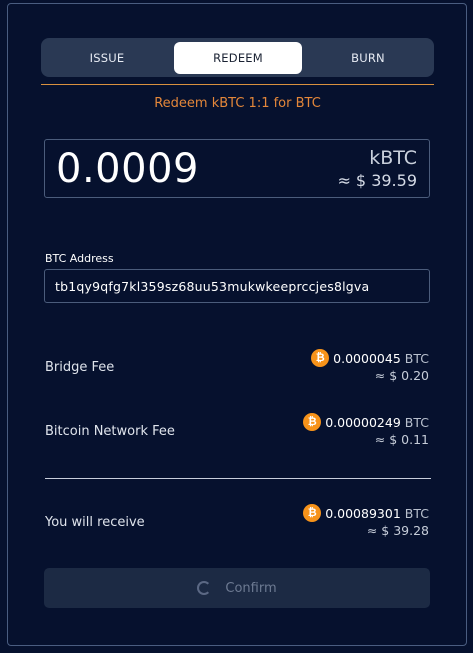 This screenshot has height=653, width=473. I want to click on confirm-button: Confirm, so click(237, 588).